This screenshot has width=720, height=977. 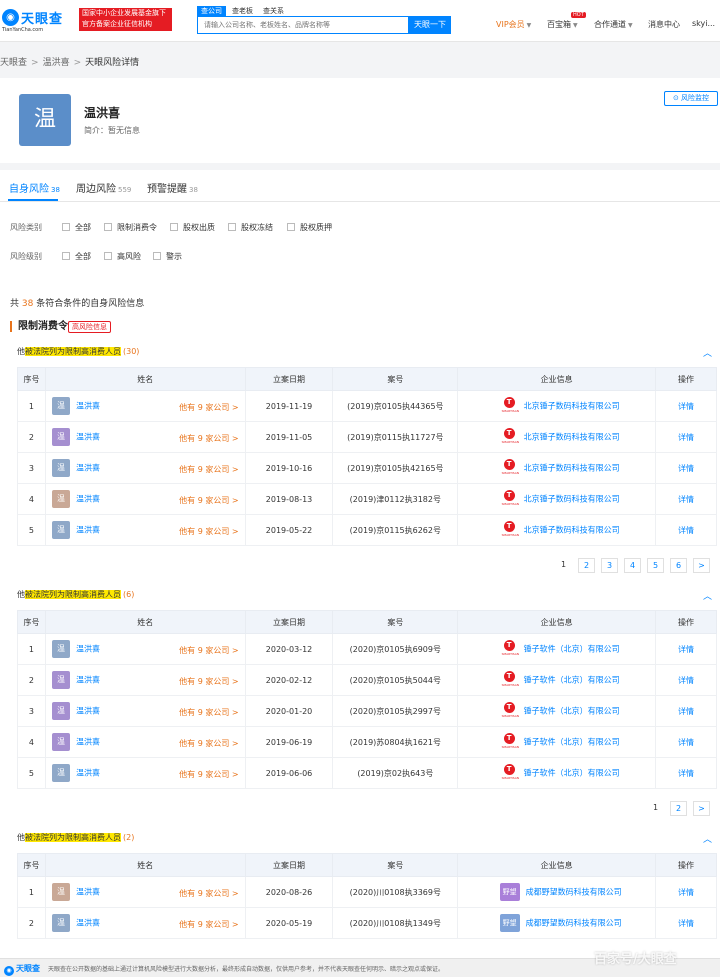 I want to click on page-button: 3, so click(x=609, y=565).